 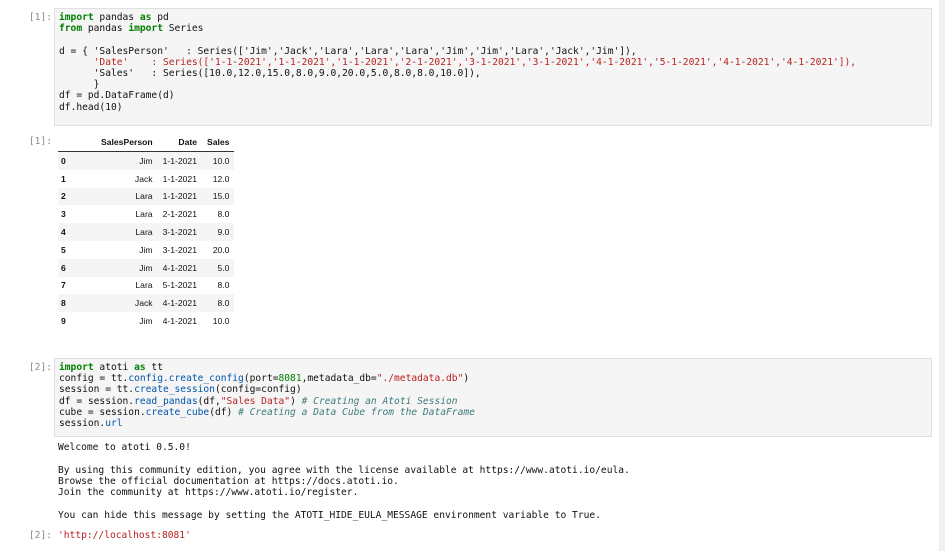 What do you see at coordinates (71, 29) in the screenshot?
I see `keyword: from` at bounding box center [71, 29].